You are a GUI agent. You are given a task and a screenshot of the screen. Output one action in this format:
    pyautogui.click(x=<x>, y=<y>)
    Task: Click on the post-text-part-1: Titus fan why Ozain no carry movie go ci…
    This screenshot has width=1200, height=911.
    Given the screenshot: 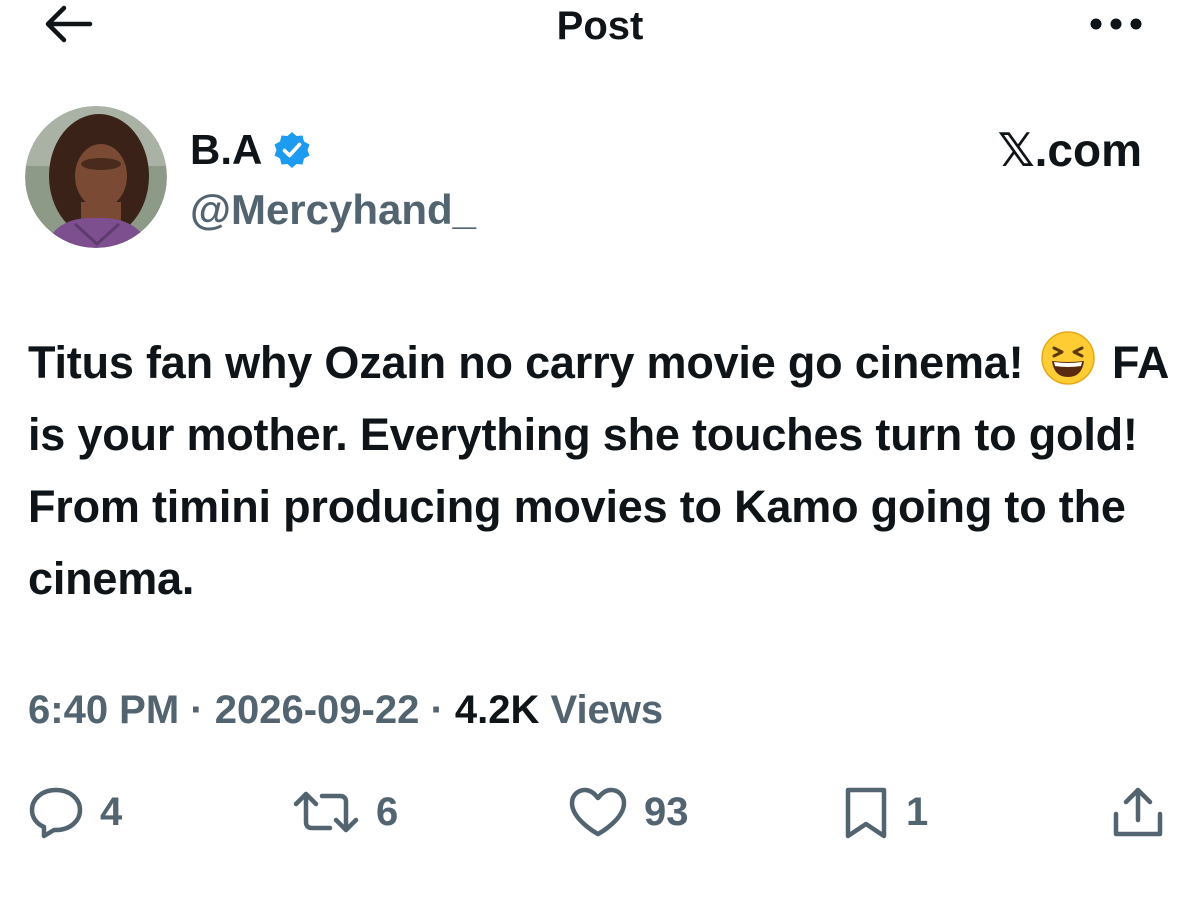 What is the action you would take?
    pyautogui.click(x=526, y=362)
    